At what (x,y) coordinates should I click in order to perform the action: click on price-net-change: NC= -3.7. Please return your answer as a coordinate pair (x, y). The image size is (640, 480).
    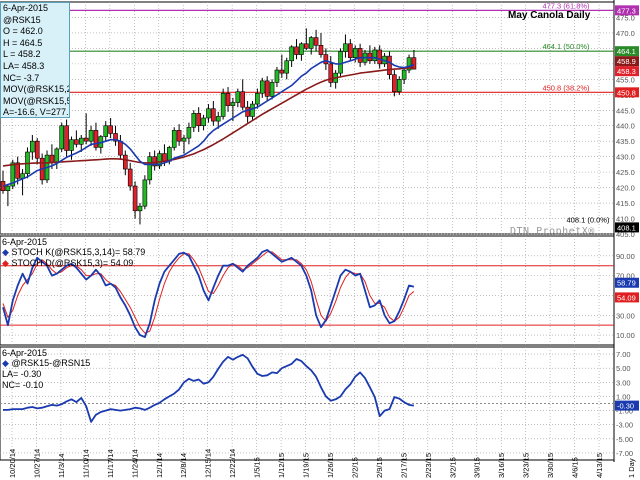
    Looking at the image, I should click on (21, 77).